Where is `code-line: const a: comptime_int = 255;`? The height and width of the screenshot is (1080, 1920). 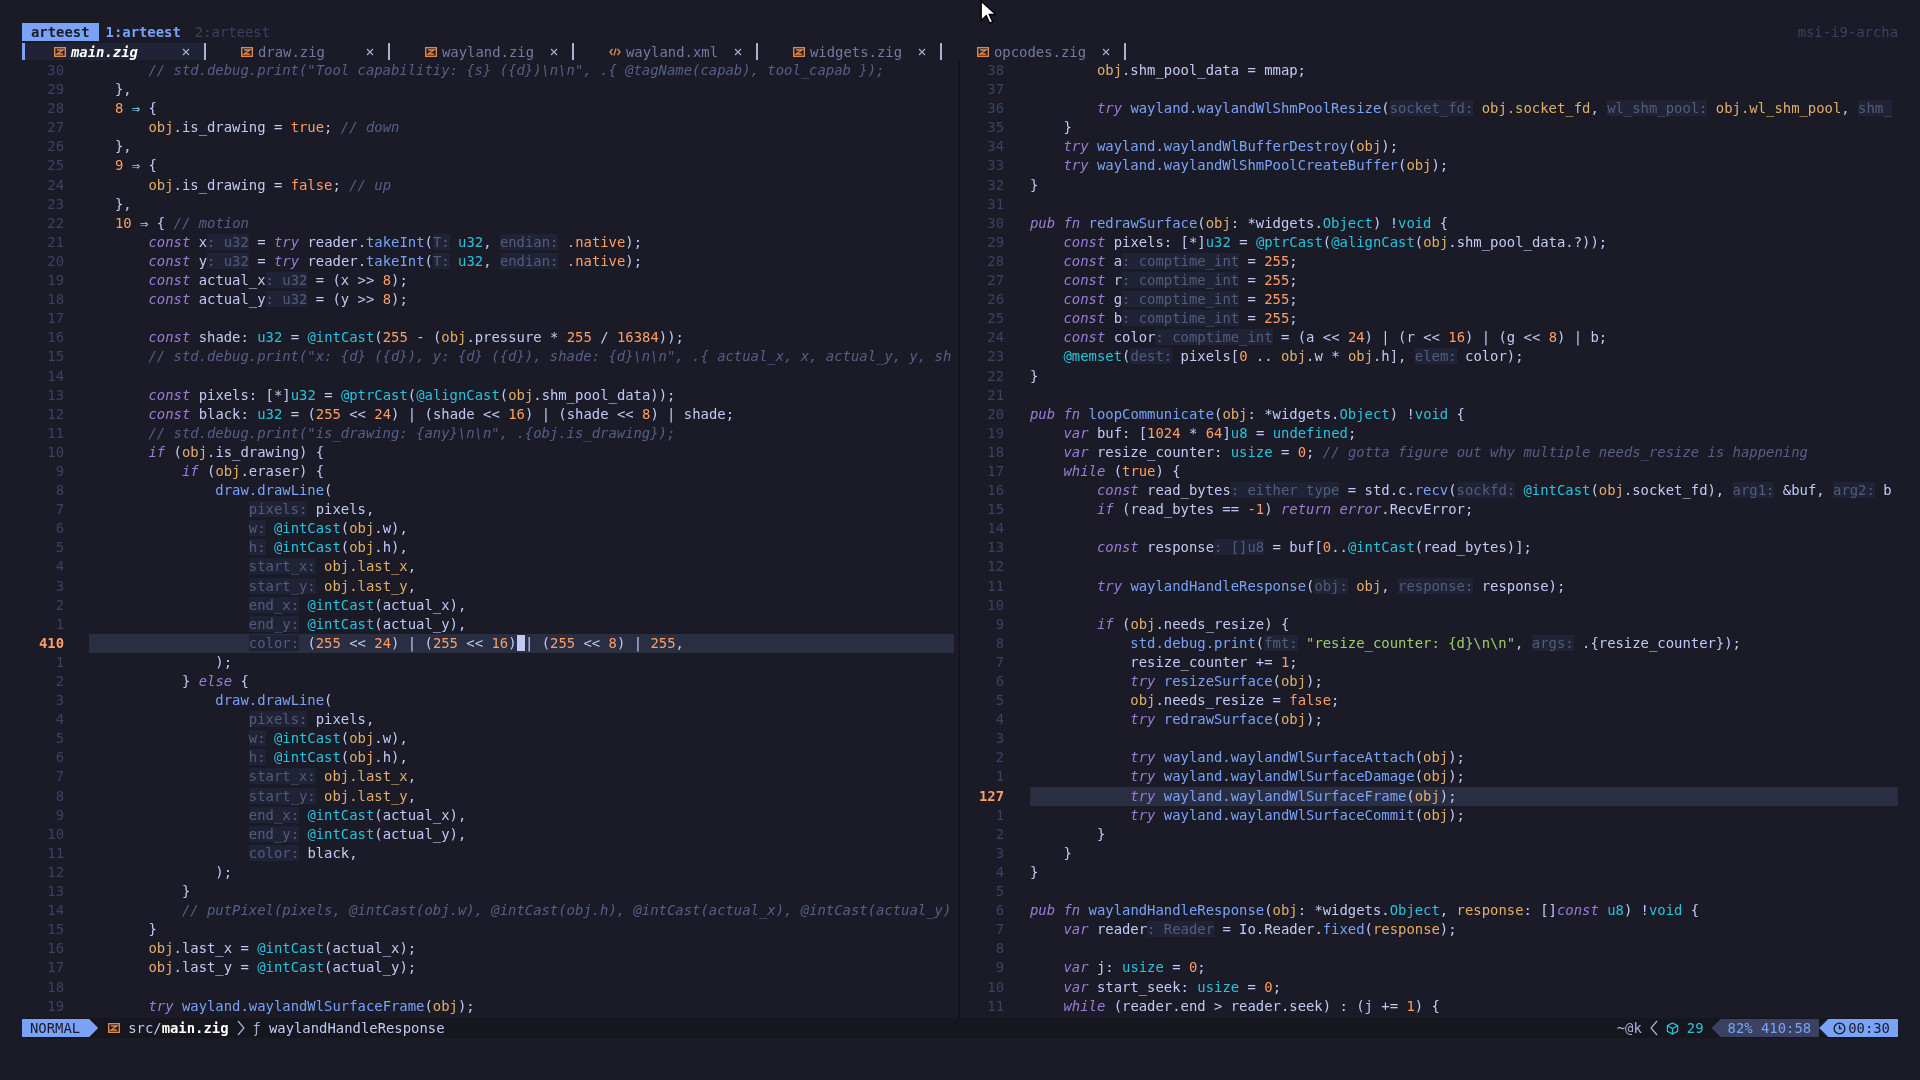
code-line: const a: comptime_int = 255; is located at coordinates (1180, 261).